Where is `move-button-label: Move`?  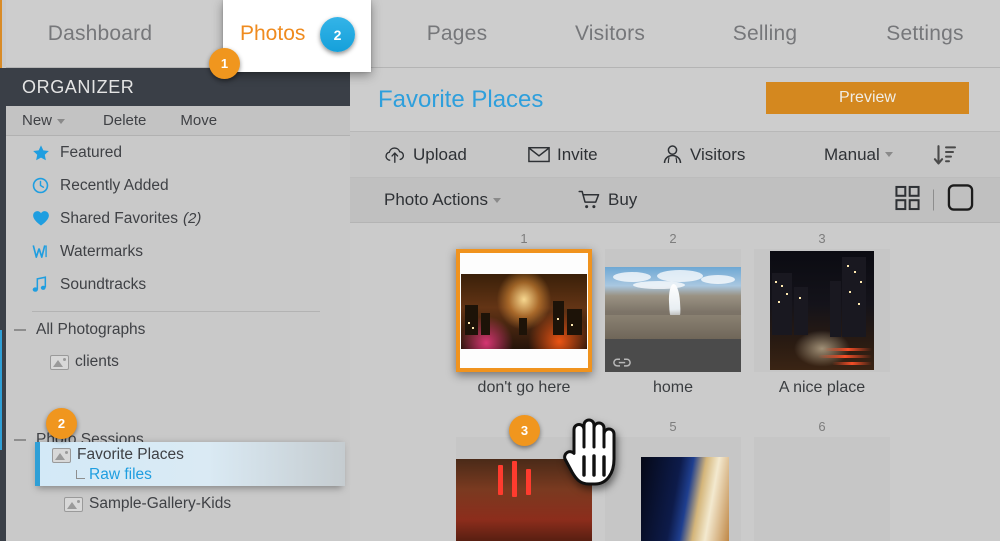 move-button-label: Move is located at coordinates (199, 120).